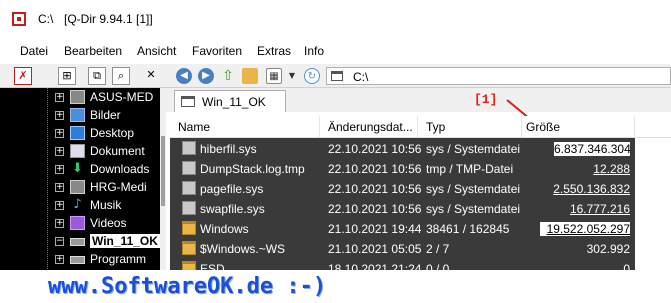 The height and width of the screenshot is (303, 671). I want to click on back-icon: ◀, so click(184, 76).